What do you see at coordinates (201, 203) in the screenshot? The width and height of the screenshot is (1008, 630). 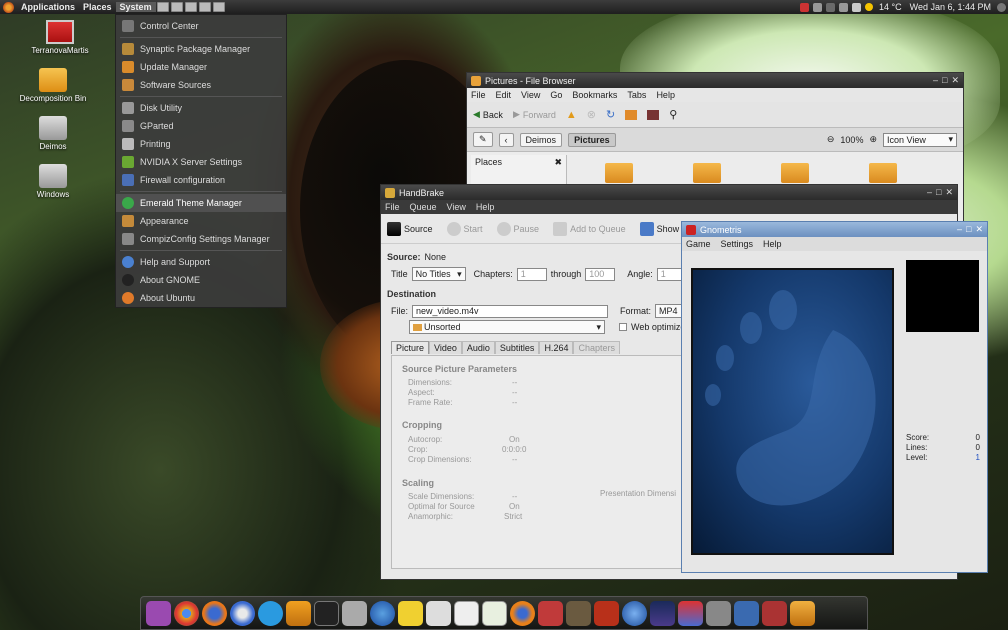 I see `menu-item-emerald: Emerald Theme Manager` at bounding box center [201, 203].